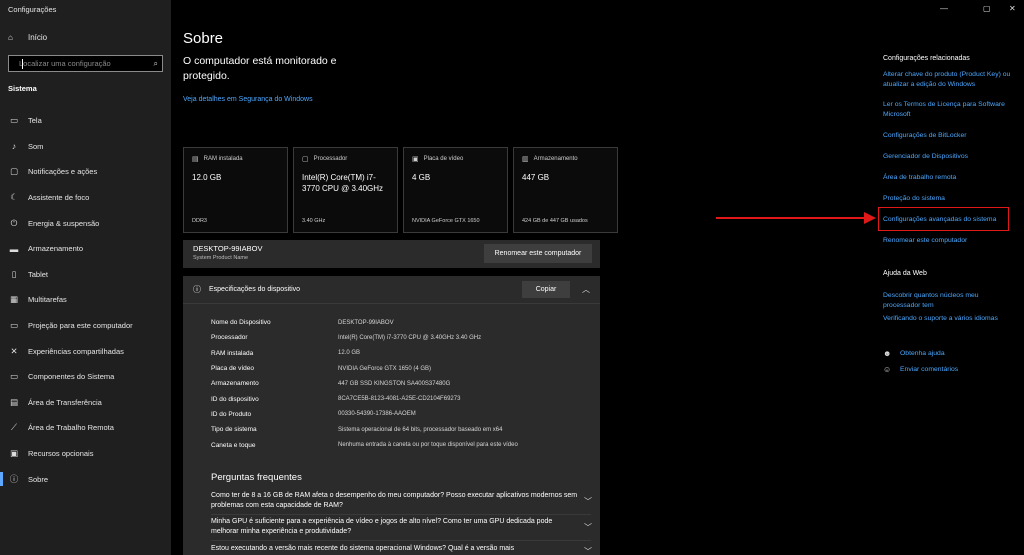 This screenshot has height=555, width=1024. I want to click on sidebar-item-experi-ncias-compartilhadas: ✕ Experiências compartilhadas, so click(85, 351).